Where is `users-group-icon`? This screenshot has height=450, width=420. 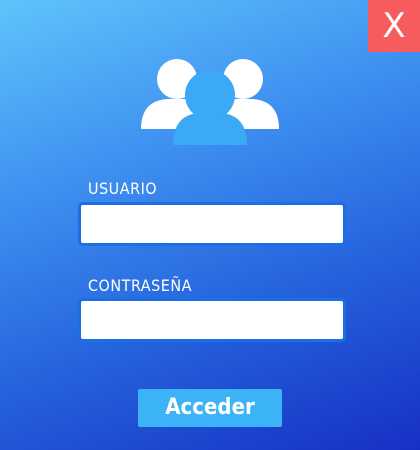
users-group-icon is located at coordinates (210, 102).